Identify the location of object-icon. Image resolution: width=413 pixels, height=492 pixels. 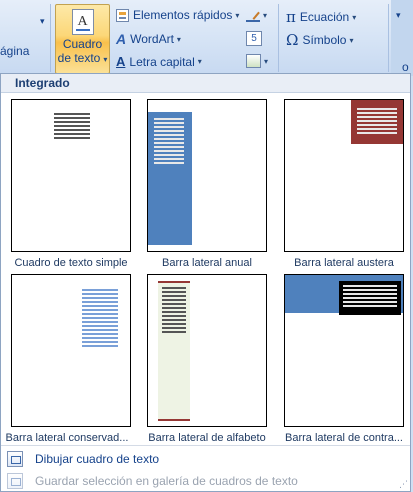
(253, 61).